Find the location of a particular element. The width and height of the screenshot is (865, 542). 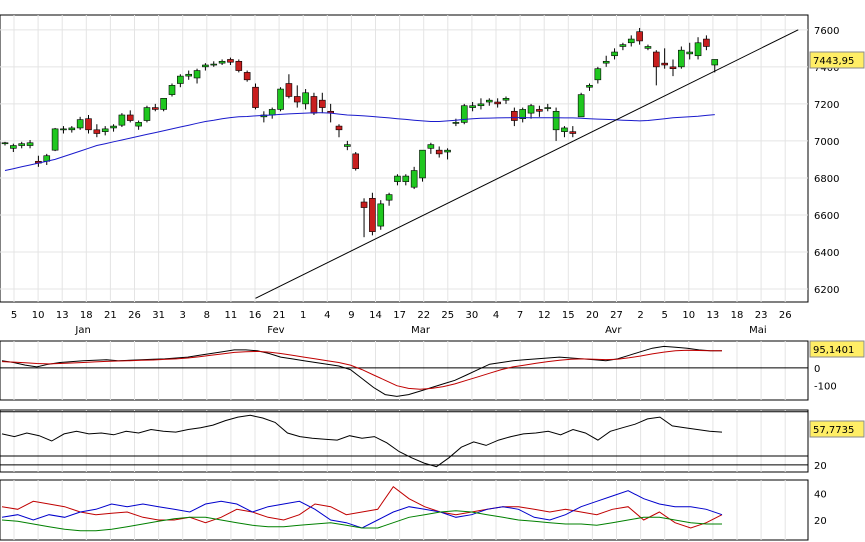

month-tick-label: Jan is located at coordinates (82, 330).